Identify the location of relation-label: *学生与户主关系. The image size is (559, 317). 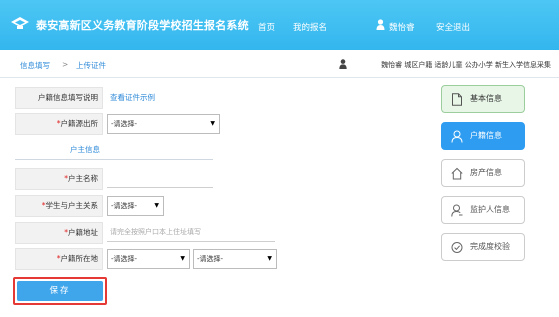
(59, 206).